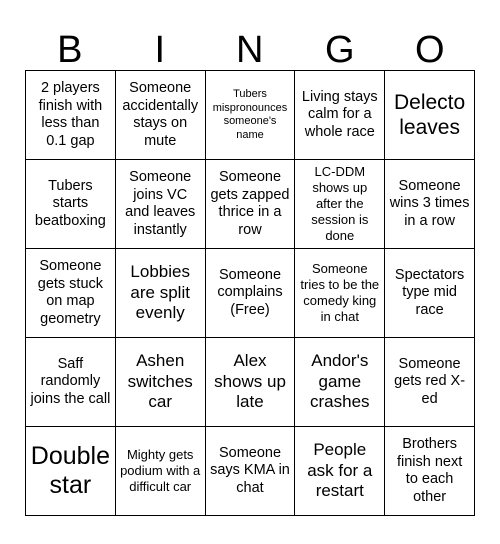 Image resolution: width=500 pixels, height=544 pixels. I want to click on bingo-cell: Spectators type mid race, so click(430, 293).